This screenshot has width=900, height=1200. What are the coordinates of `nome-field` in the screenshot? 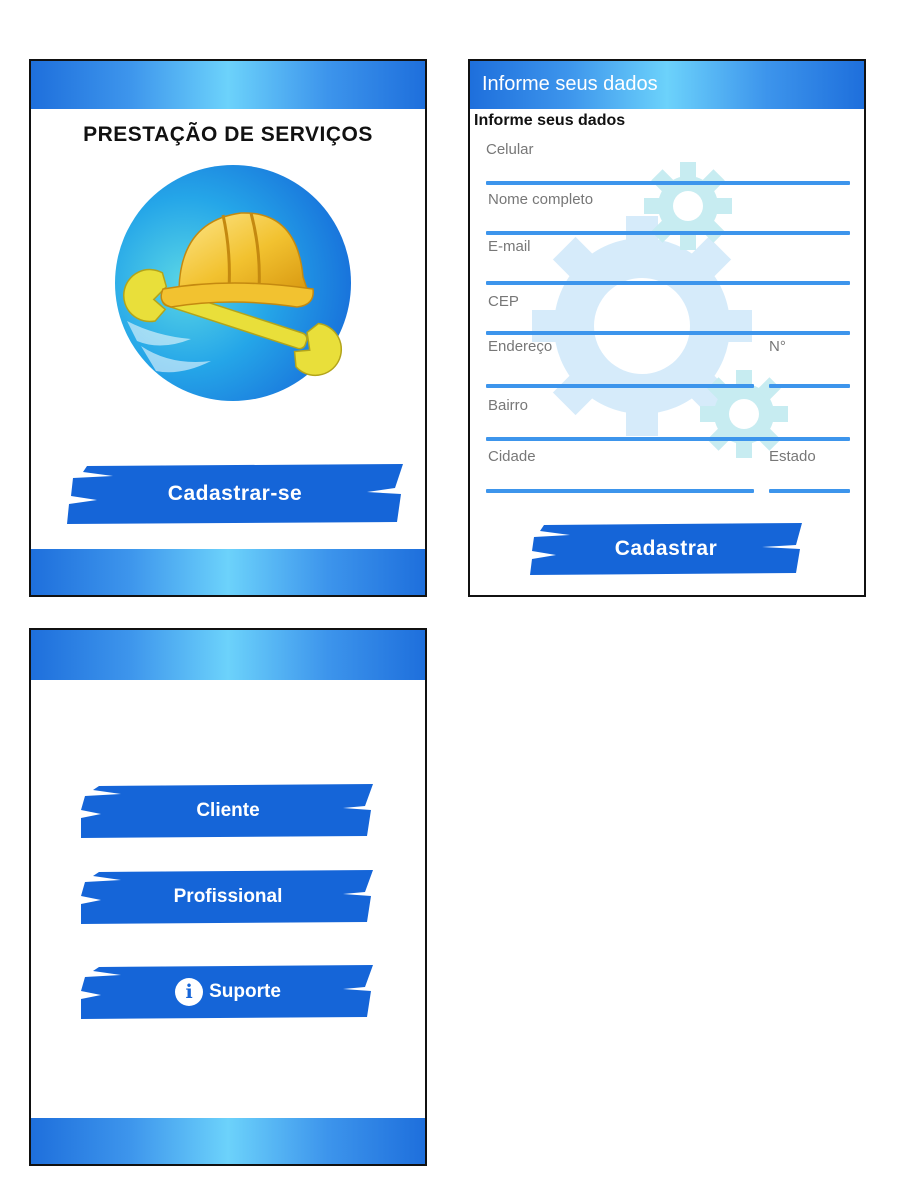 It's located at (668, 233).